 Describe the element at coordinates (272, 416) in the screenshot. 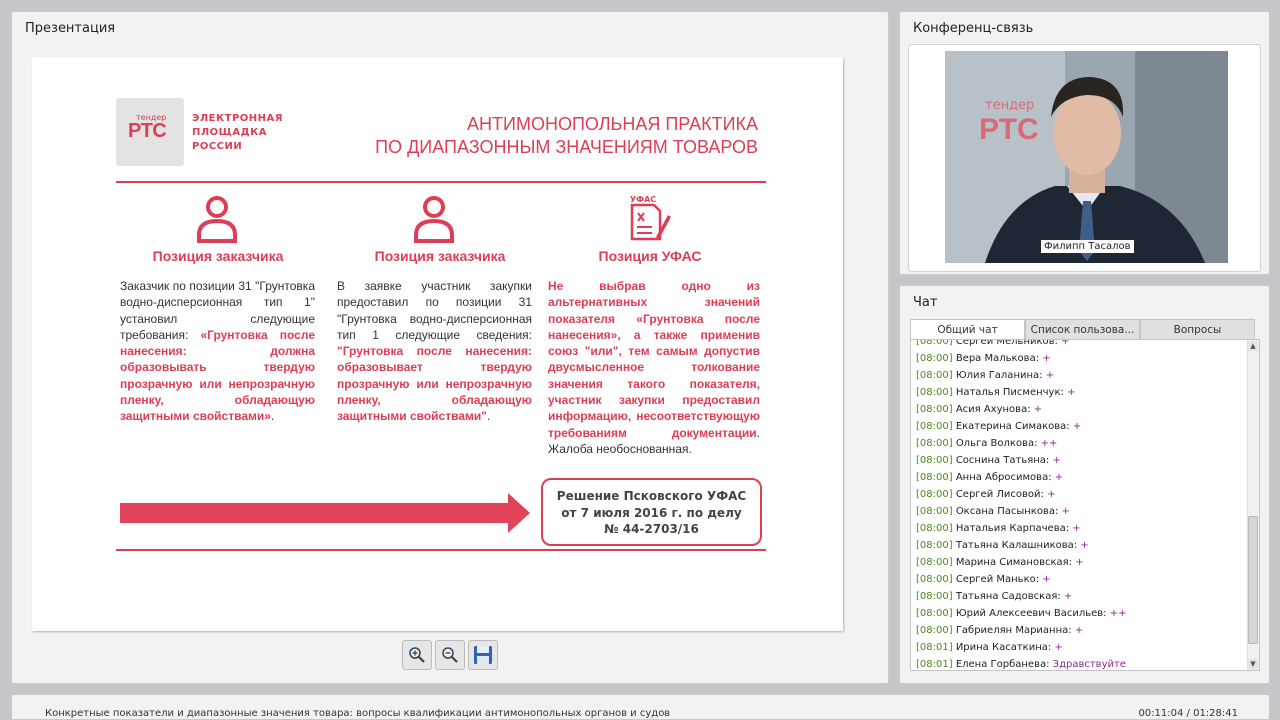

I see `column-1-text-end: .` at that location.